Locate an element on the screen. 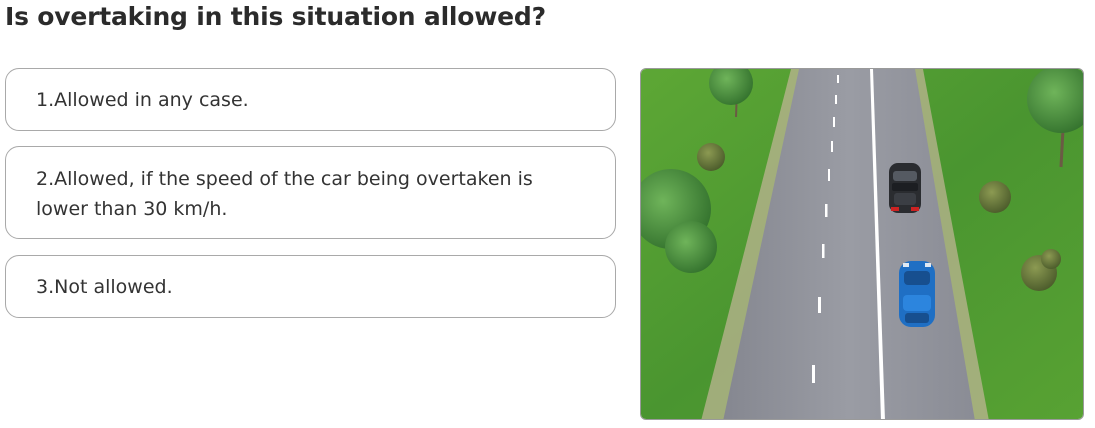  answer-option-label: 3.Not allowed. is located at coordinates (104, 286).